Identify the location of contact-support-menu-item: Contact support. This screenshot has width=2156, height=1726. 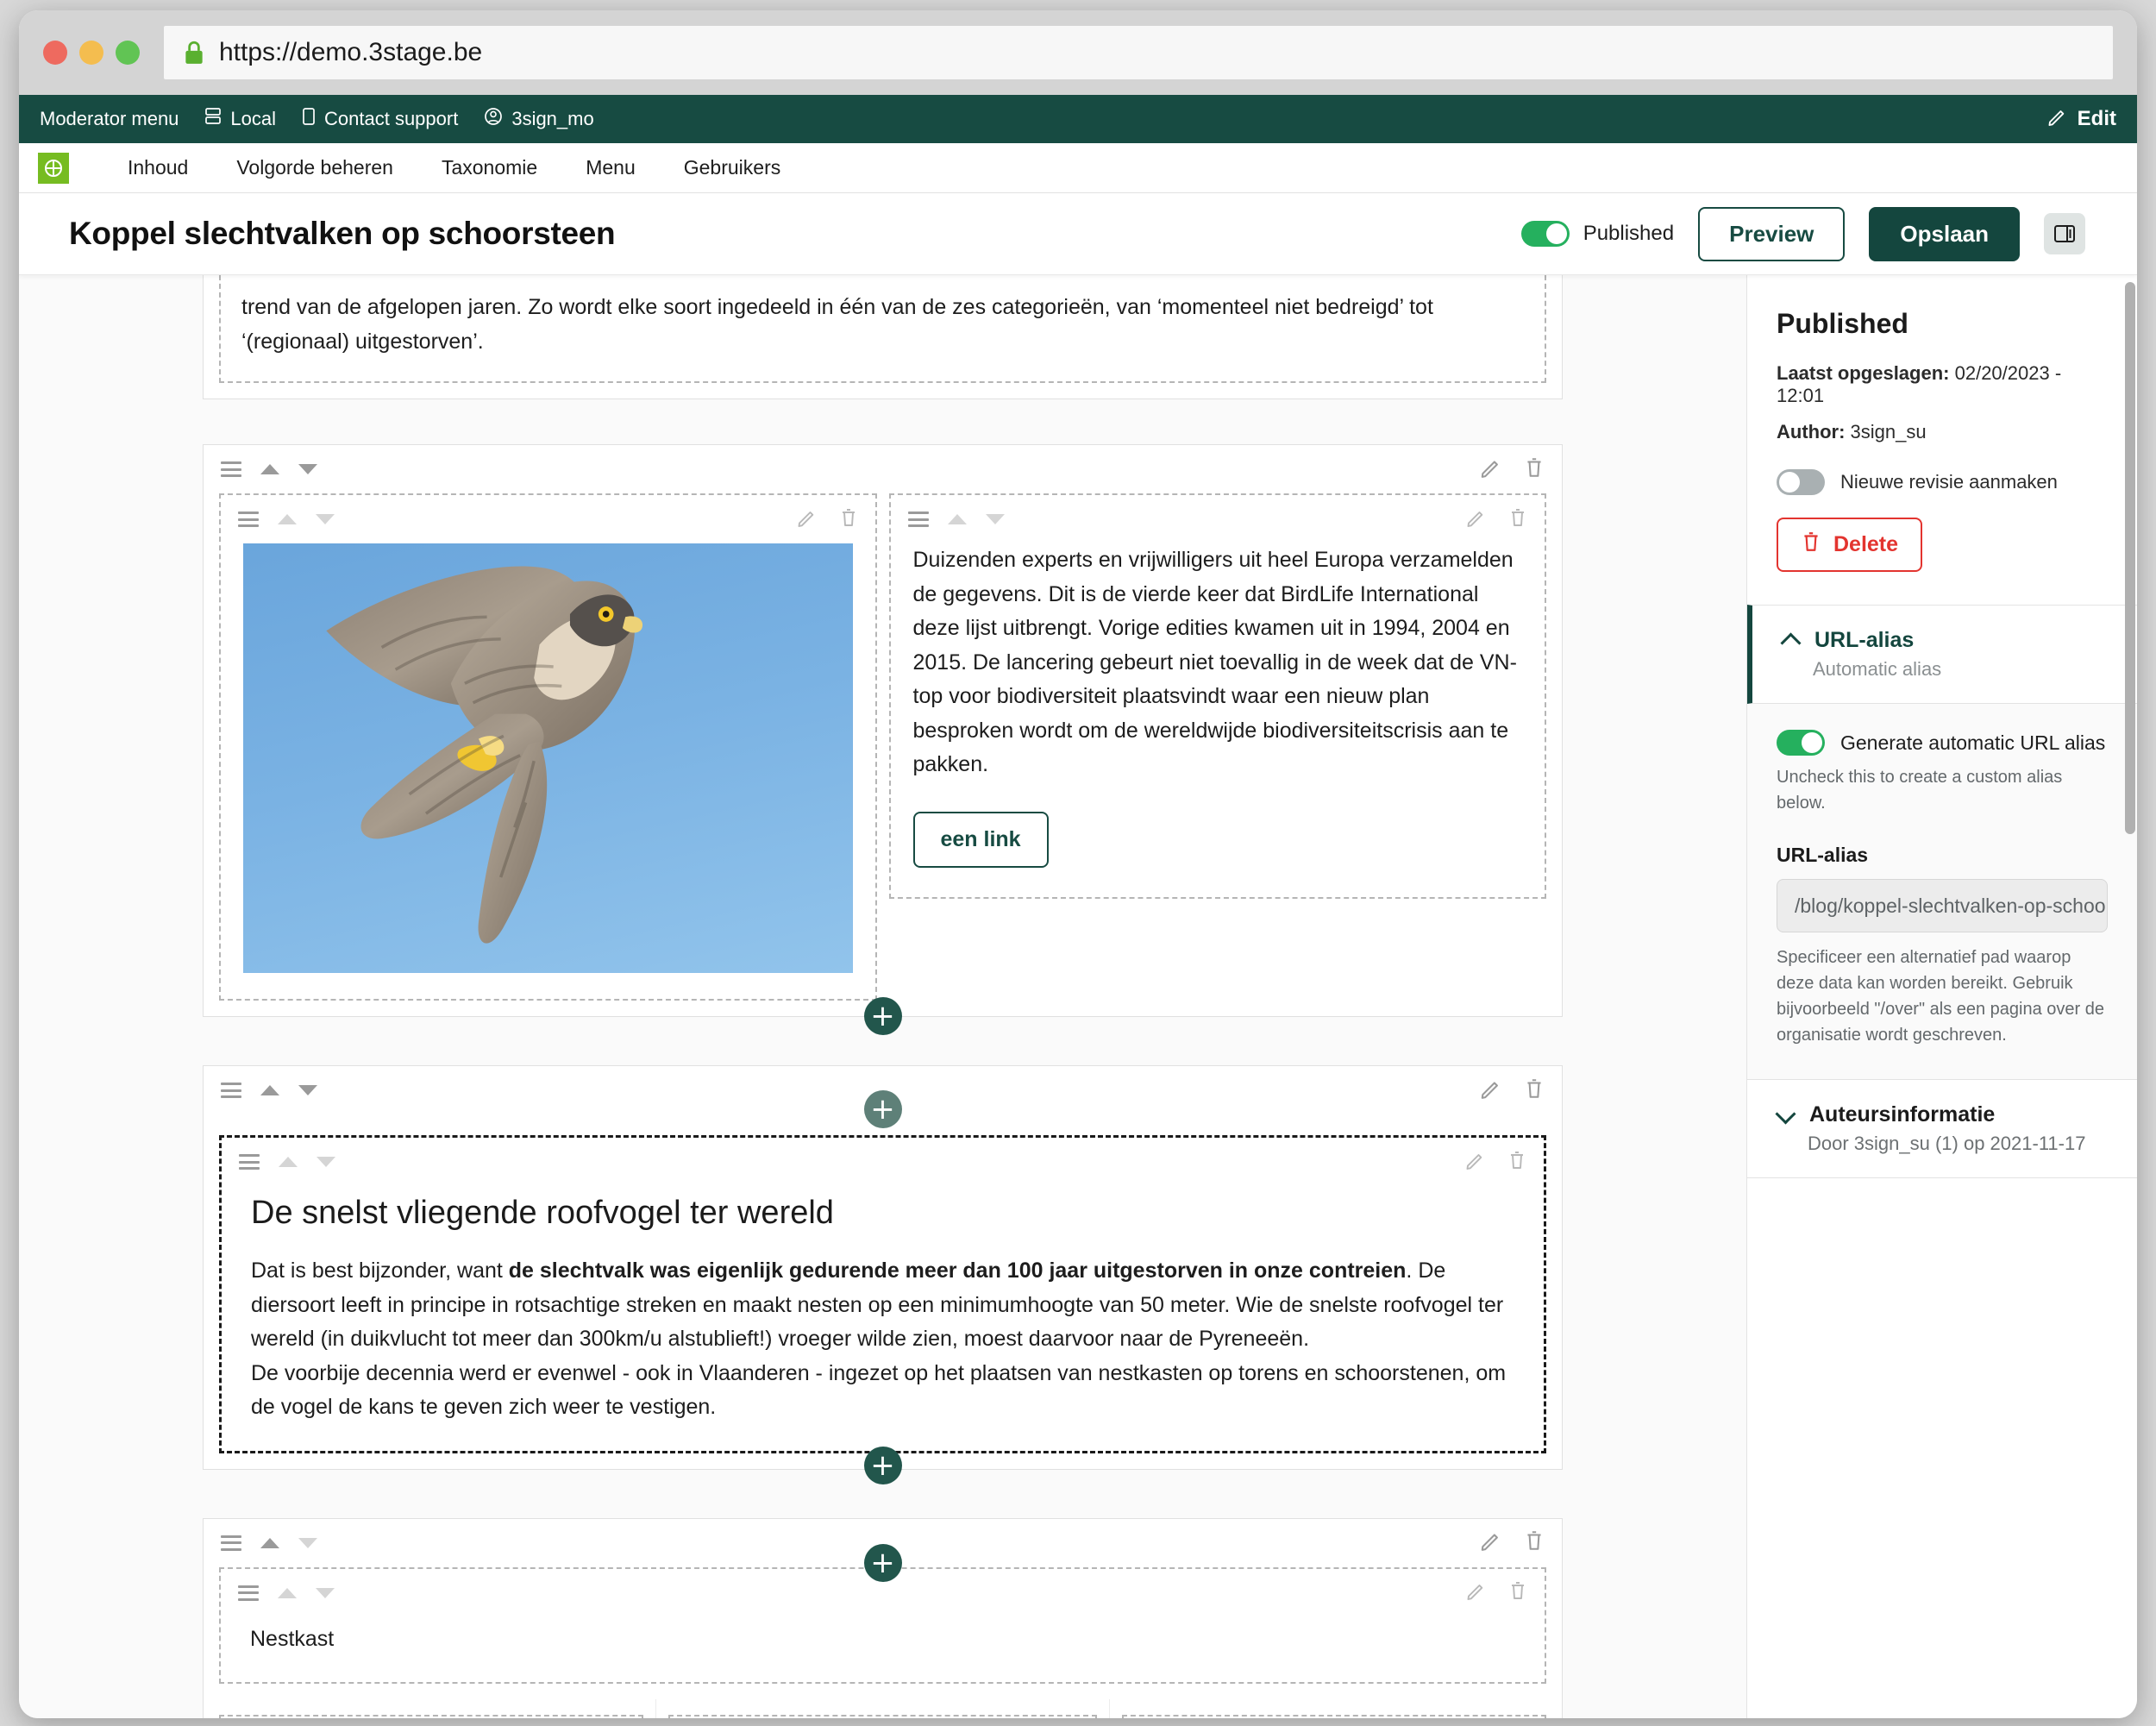
(380, 119).